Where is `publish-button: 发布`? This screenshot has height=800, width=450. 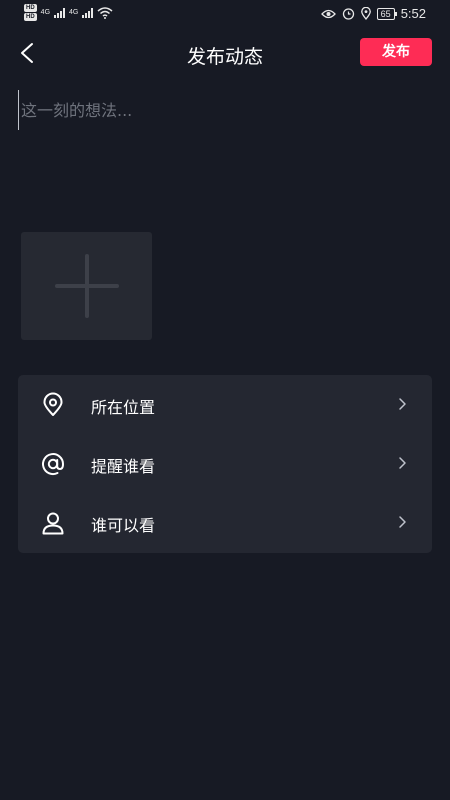 publish-button: 发布 is located at coordinates (396, 52).